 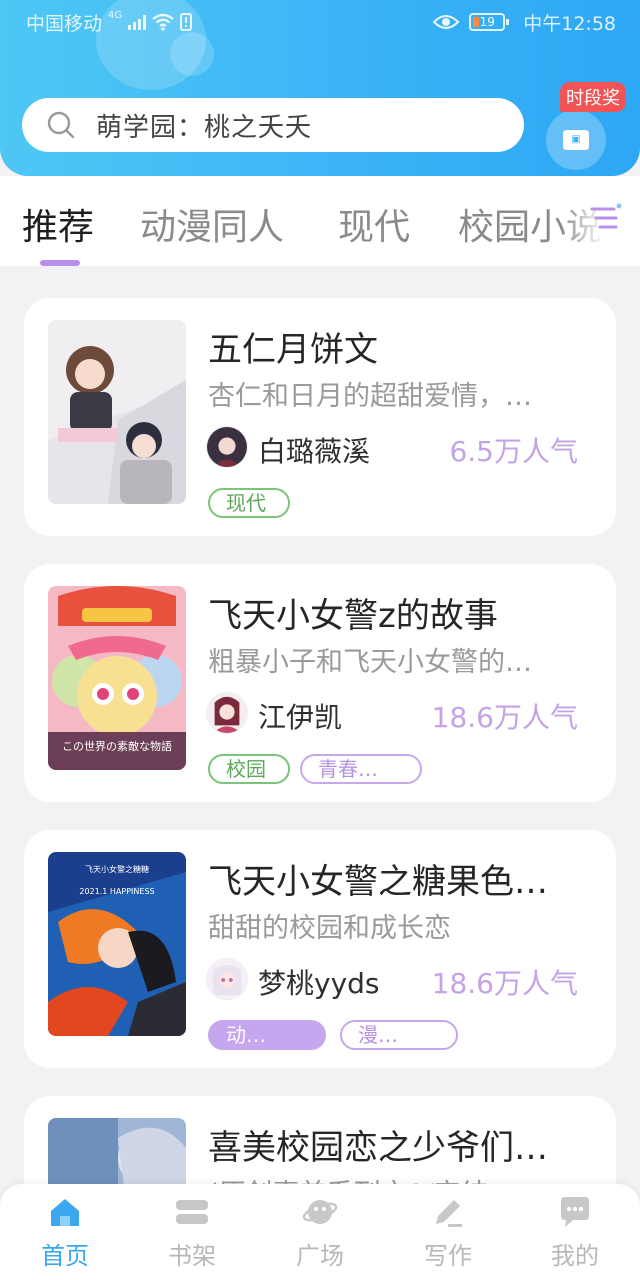 What do you see at coordinates (204, 127) in the screenshot?
I see `search-placeholder: 萌学园：桃之夭夭` at bounding box center [204, 127].